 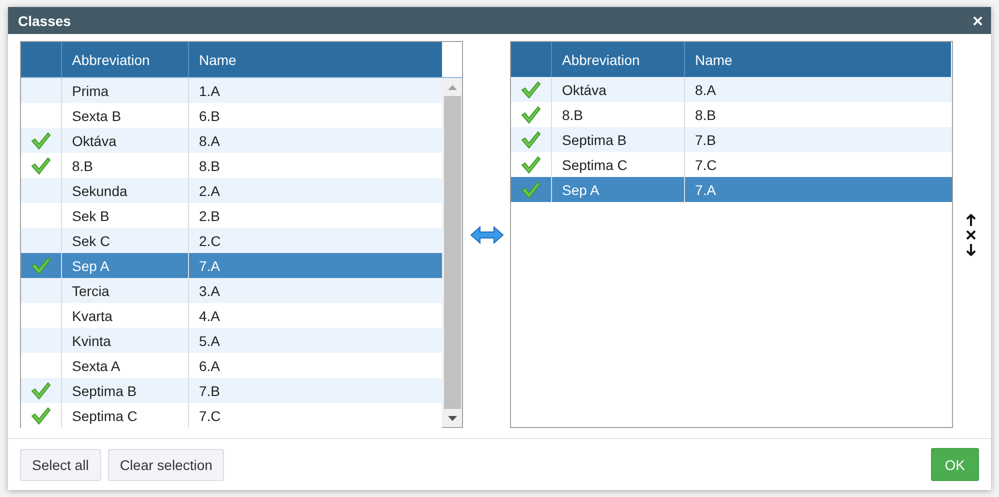 What do you see at coordinates (231, 340) in the screenshot?
I see `table-row: Kvinta 5.A` at bounding box center [231, 340].